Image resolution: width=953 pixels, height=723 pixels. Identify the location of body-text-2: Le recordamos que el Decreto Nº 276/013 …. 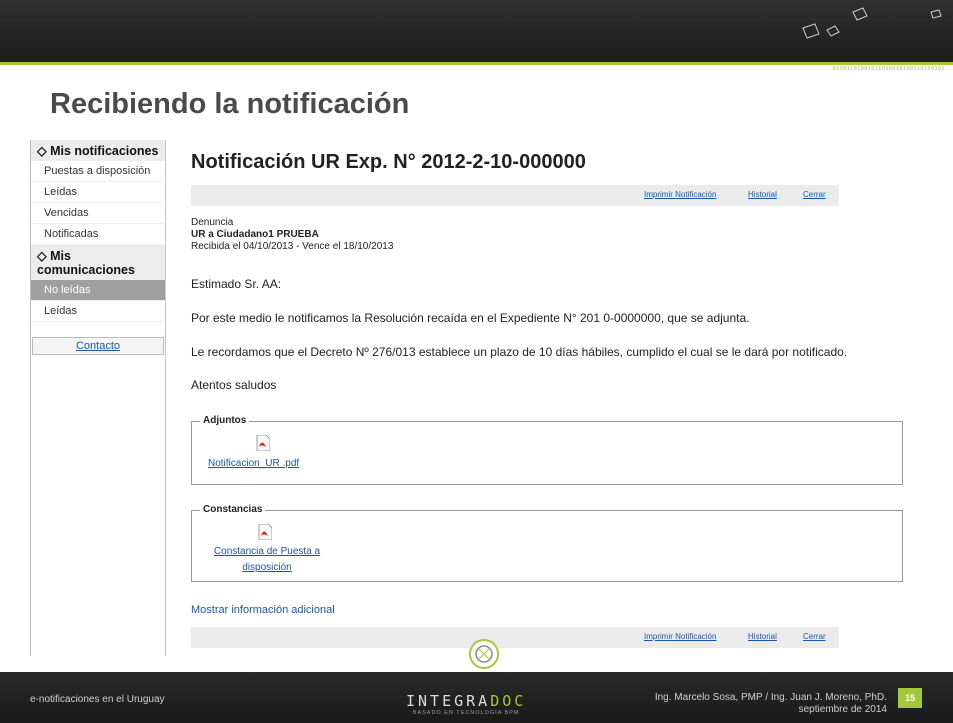
(519, 352).